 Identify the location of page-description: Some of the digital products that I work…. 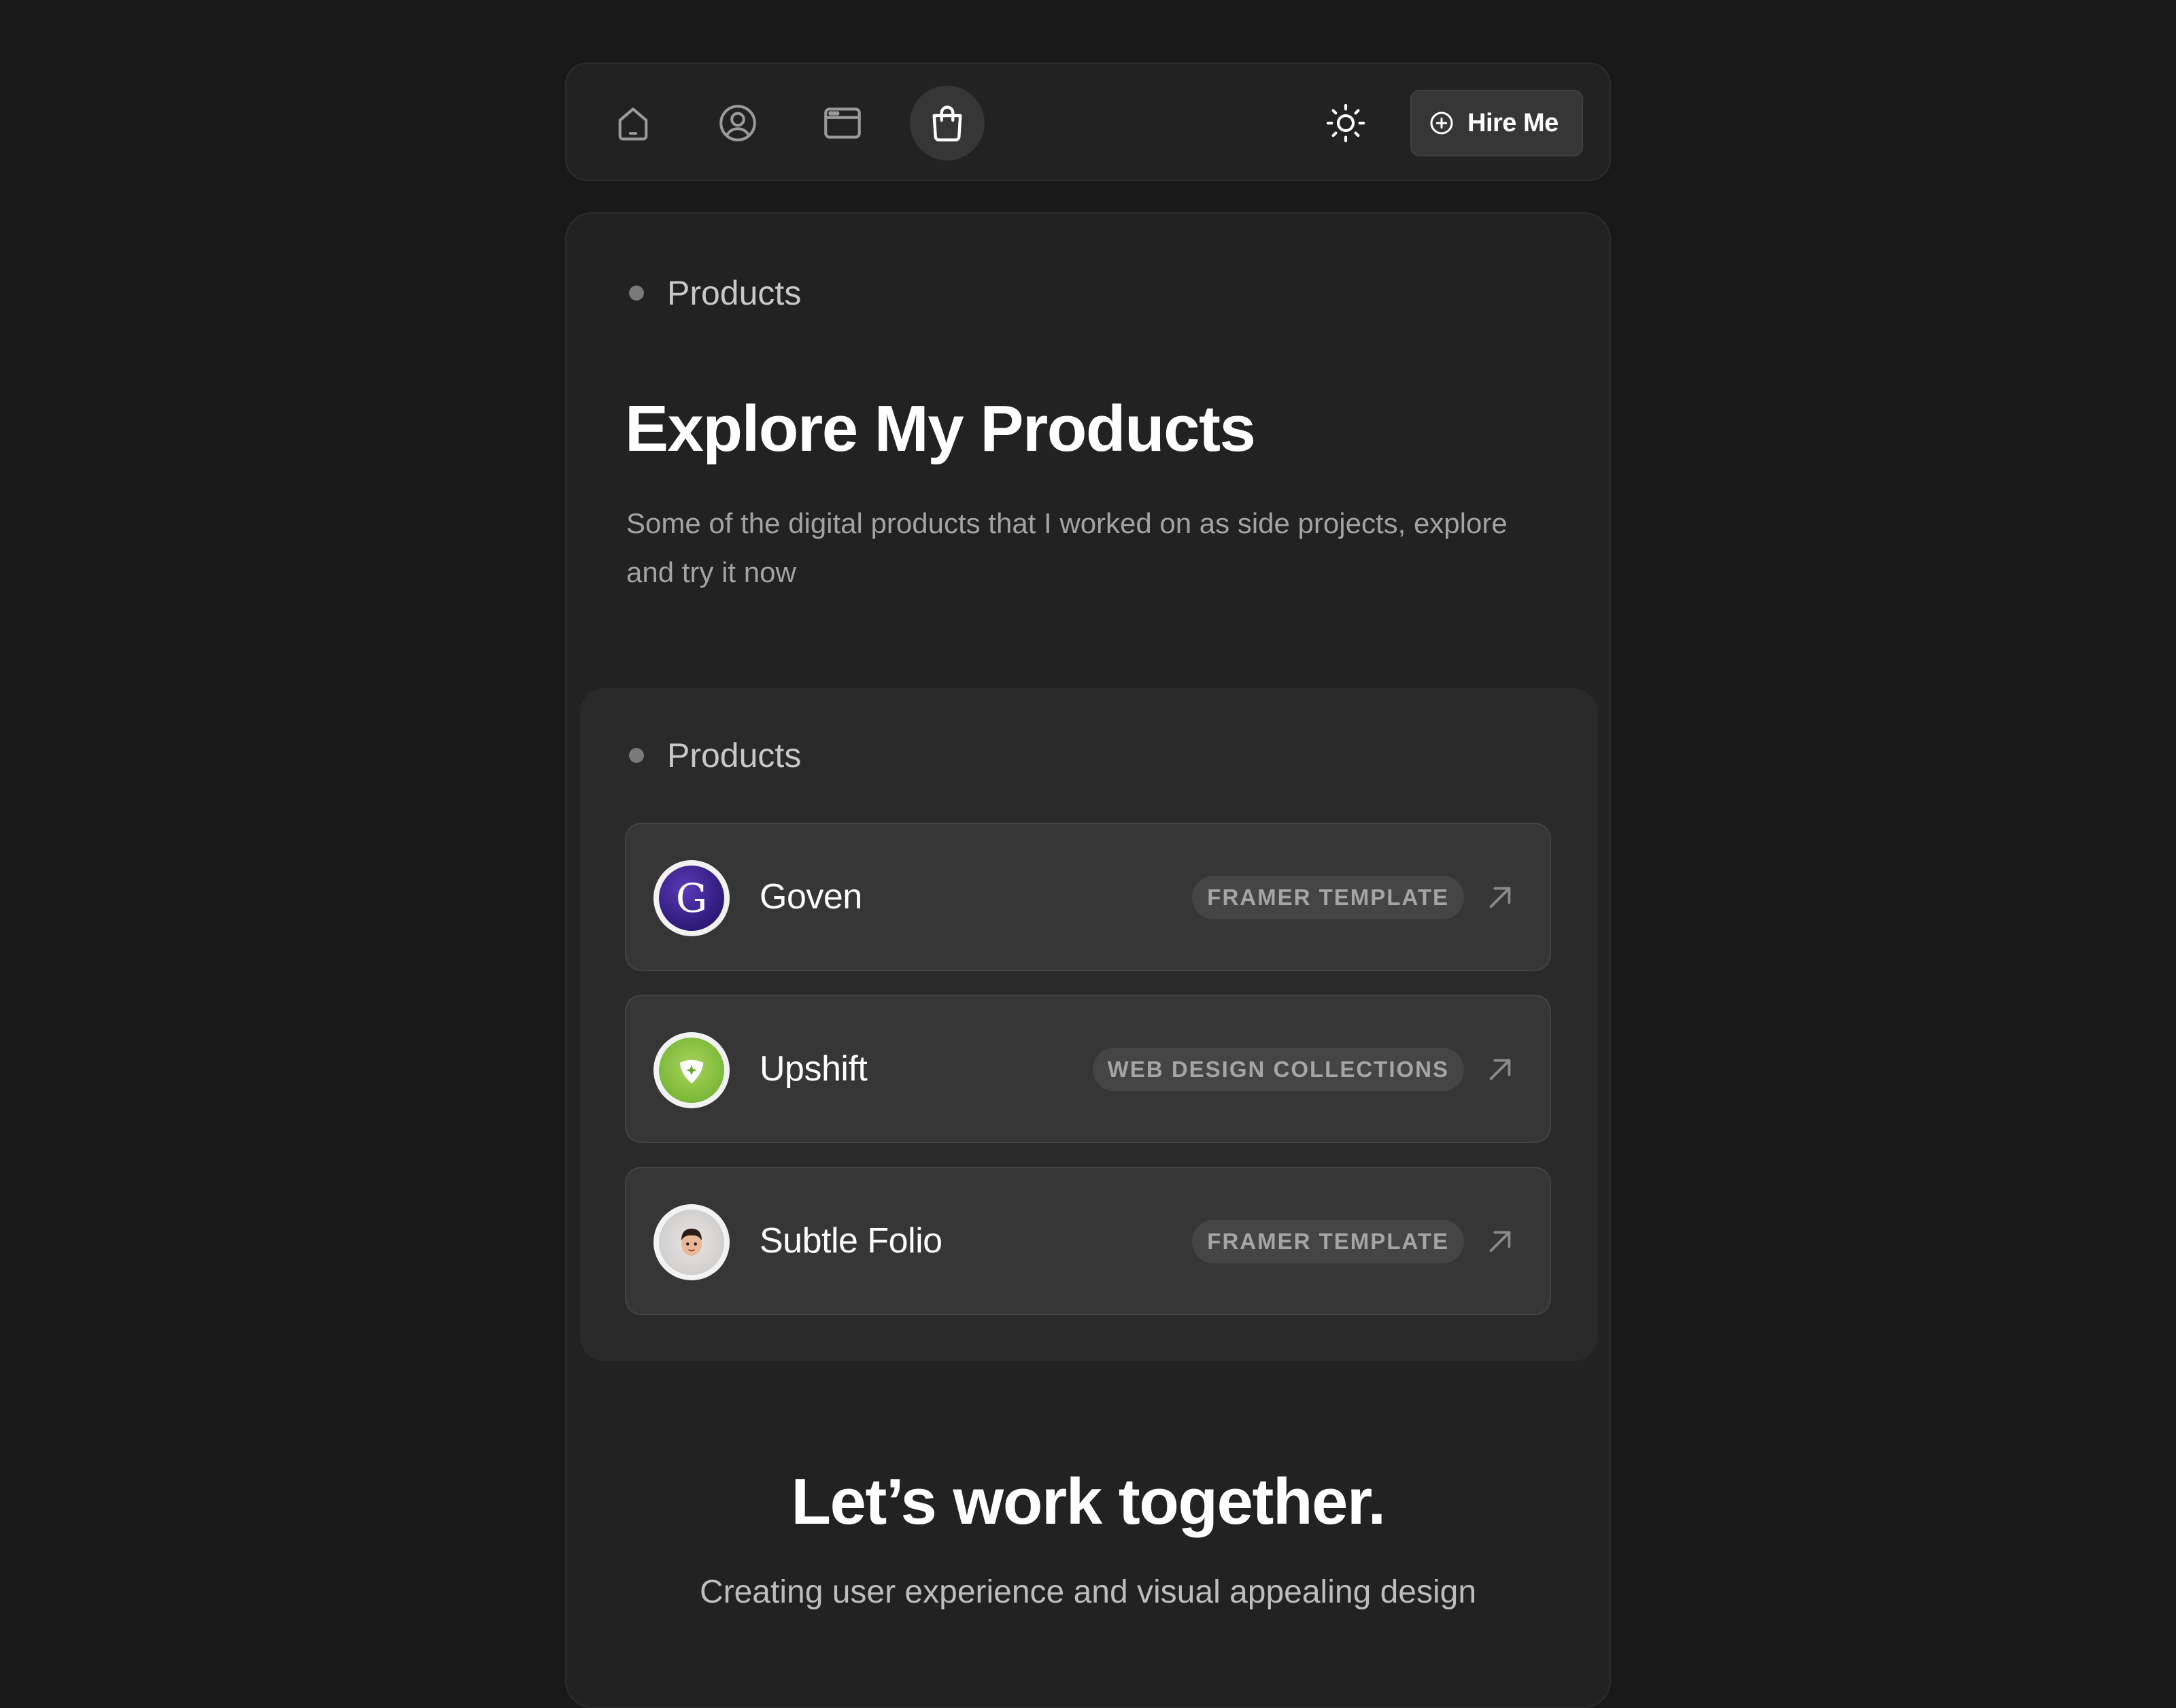
(1067, 548).